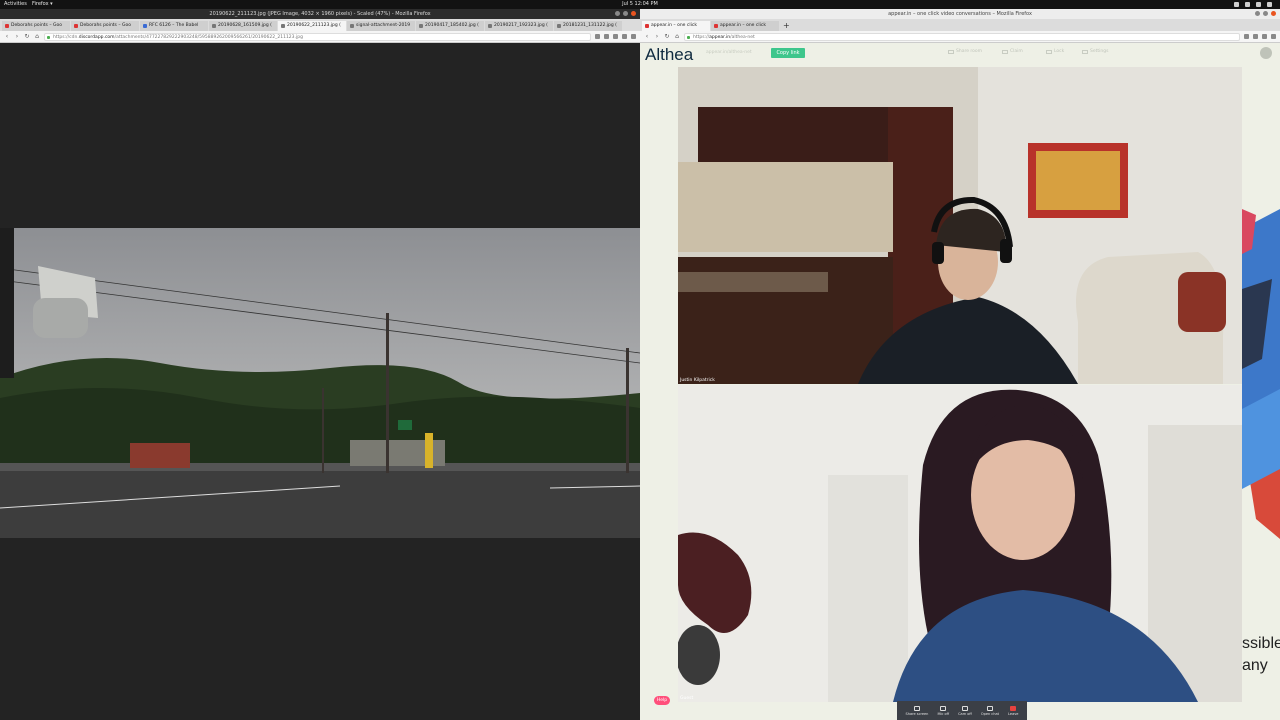 The height and width of the screenshot is (720, 1280). I want to click on leave-icon, so click(1013, 708).